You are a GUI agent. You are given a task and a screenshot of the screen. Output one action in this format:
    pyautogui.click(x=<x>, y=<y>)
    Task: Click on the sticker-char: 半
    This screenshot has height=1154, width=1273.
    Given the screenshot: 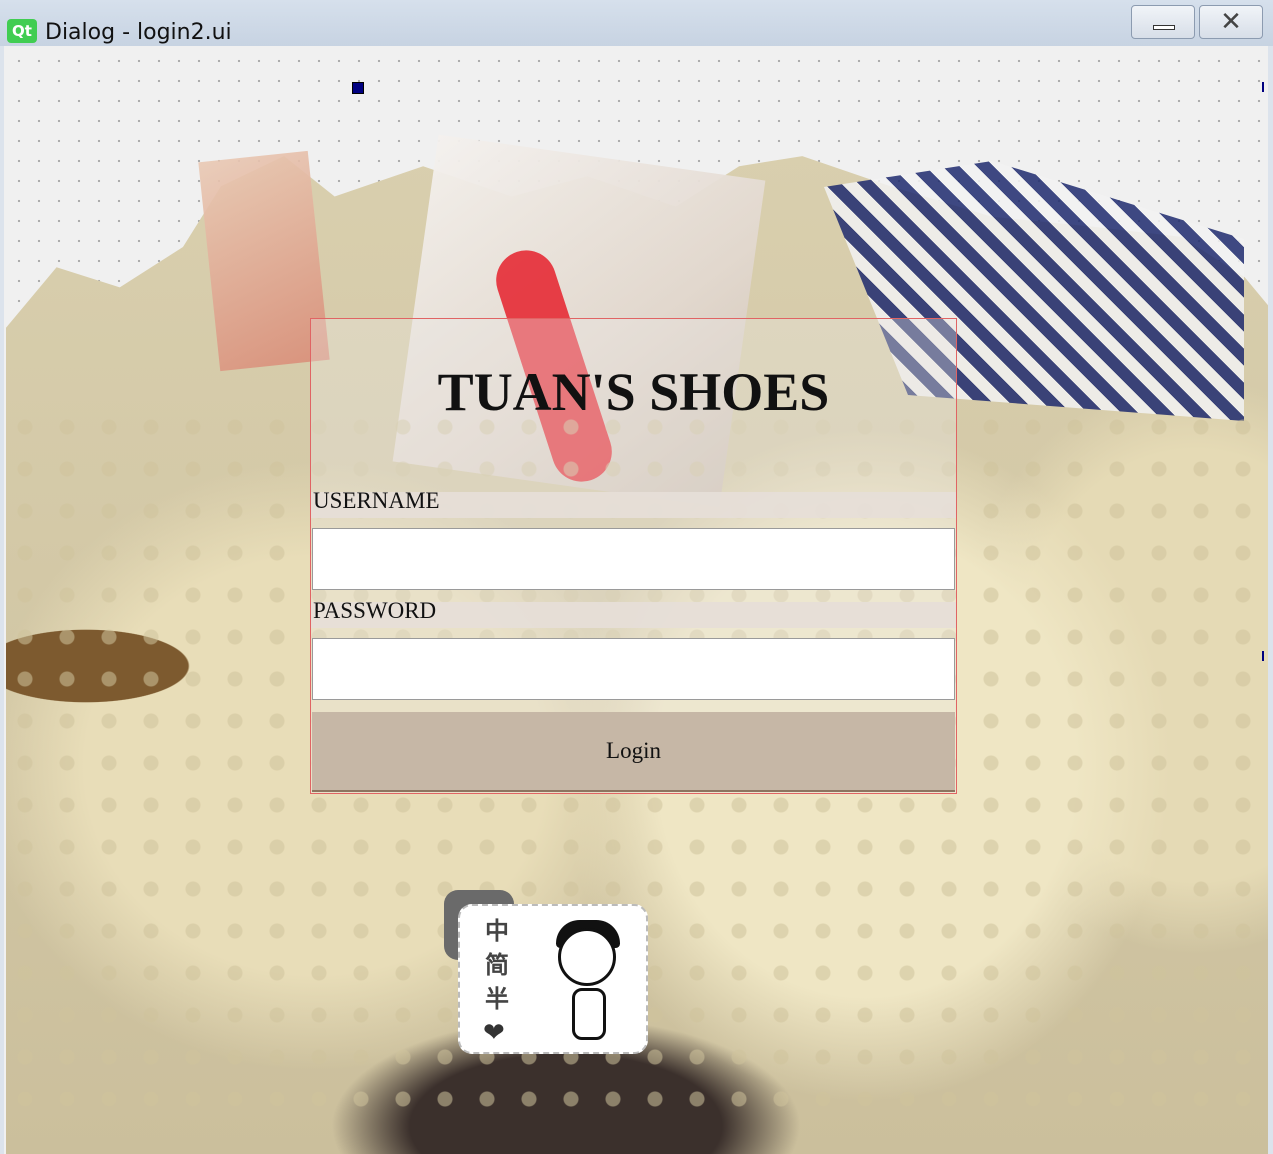 What is the action you would take?
    pyautogui.click(x=497, y=999)
    